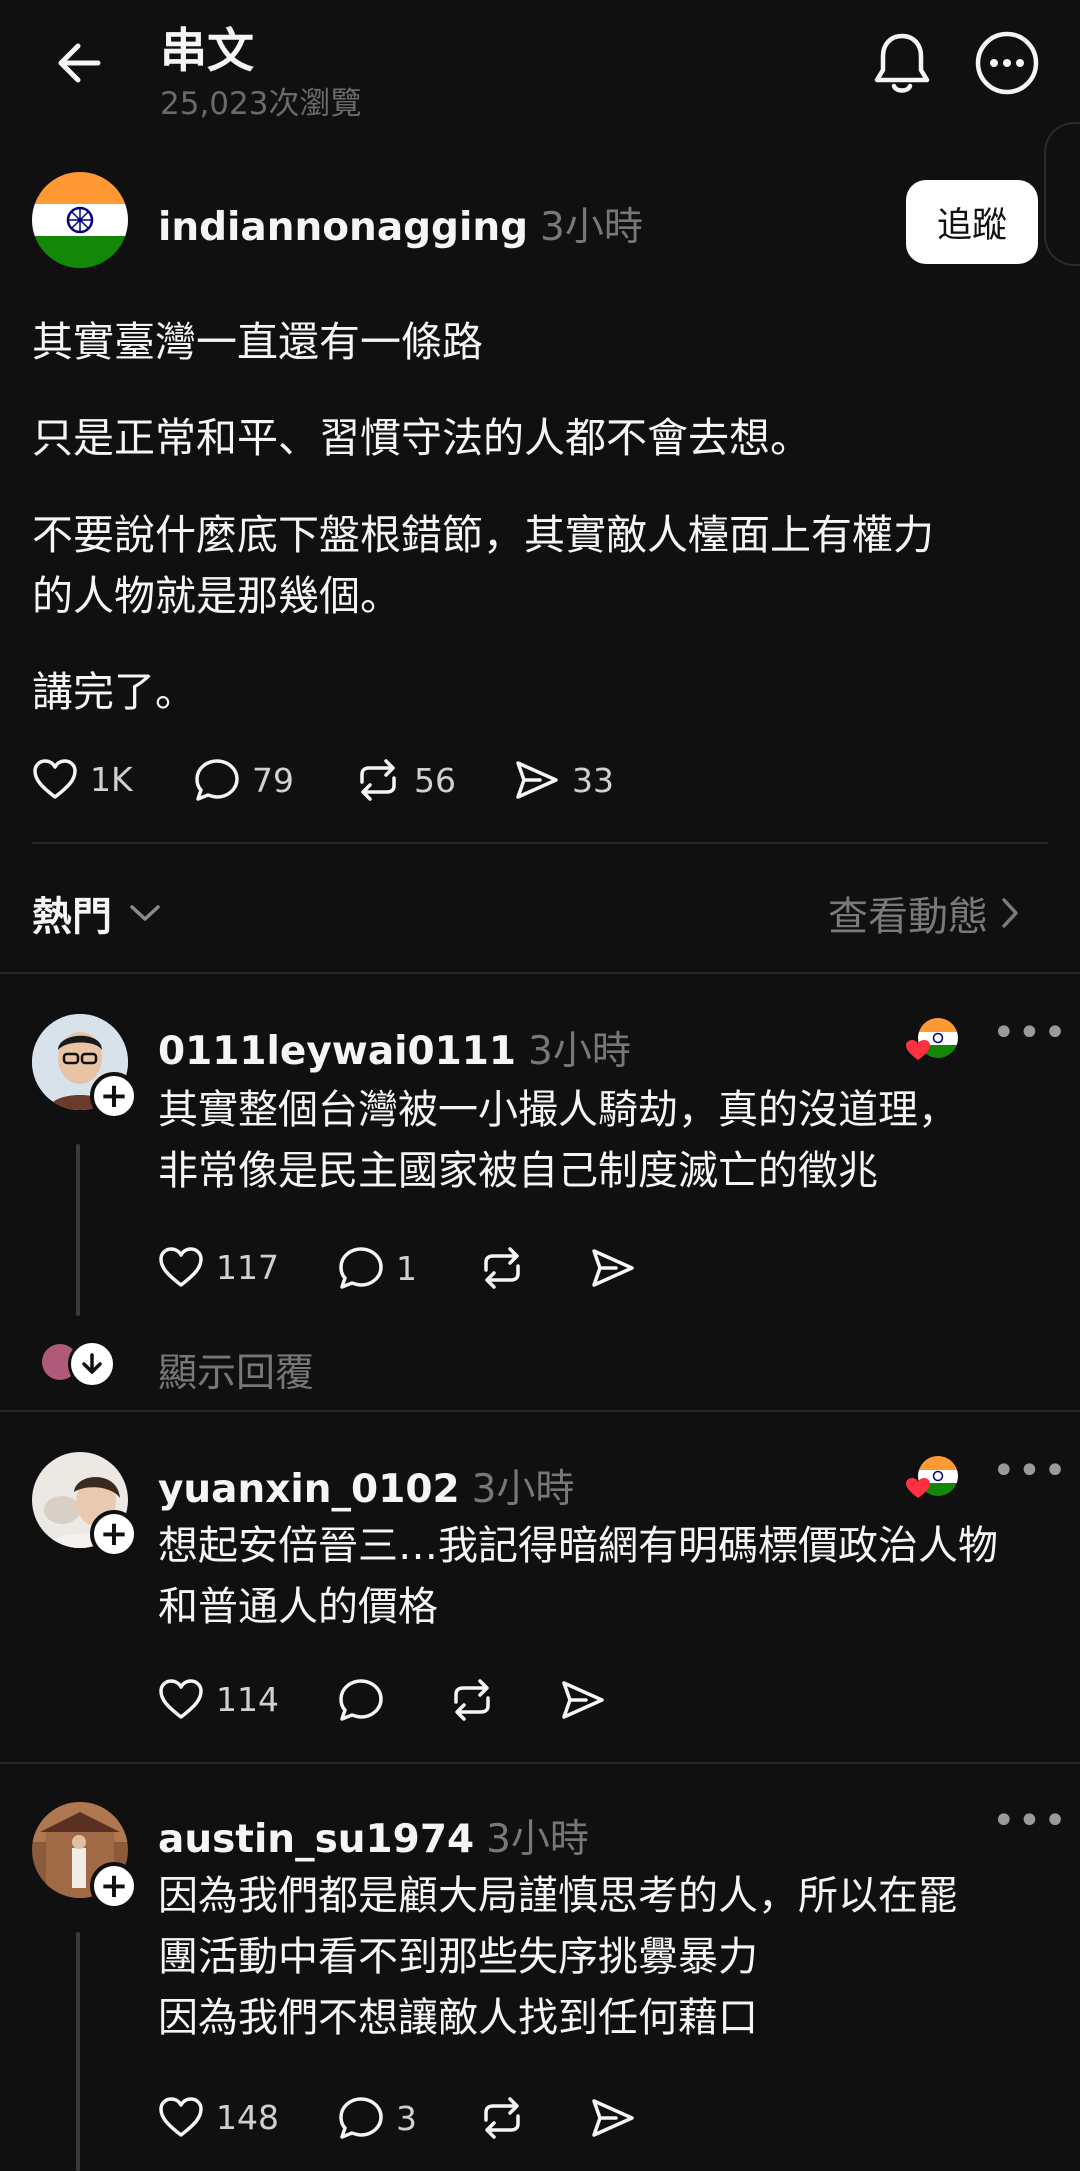 This screenshot has width=1080, height=2171. I want to click on like-button: 114, so click(218, 1699).